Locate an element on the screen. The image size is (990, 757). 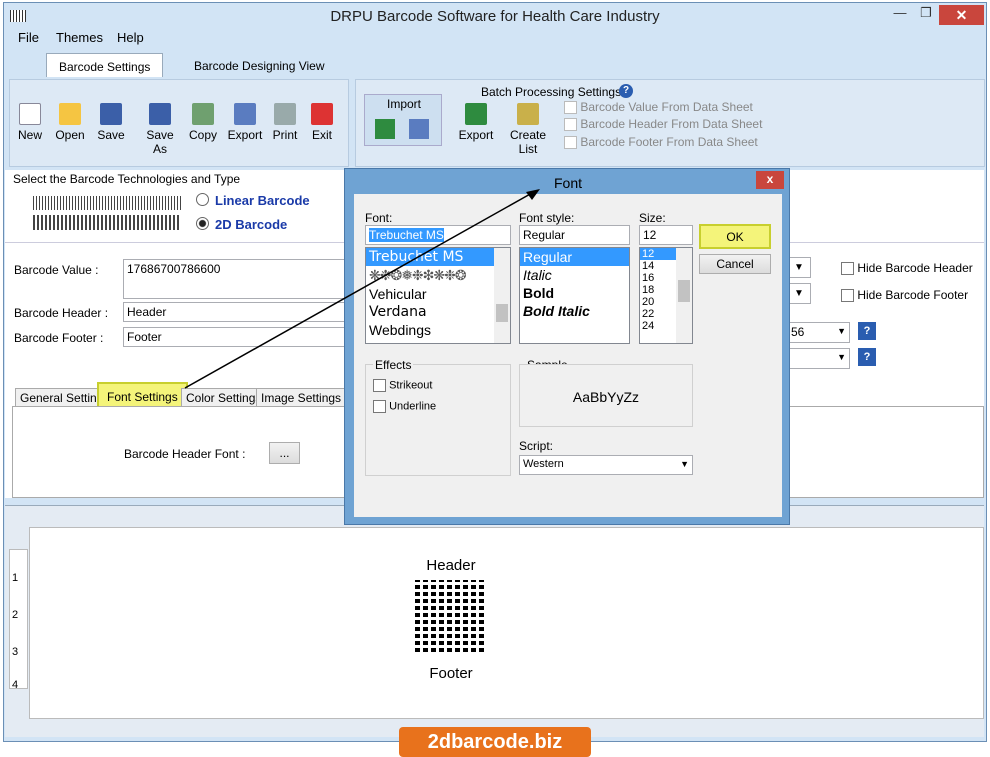
list-item: Verdana is located at coordinates (438, 312).